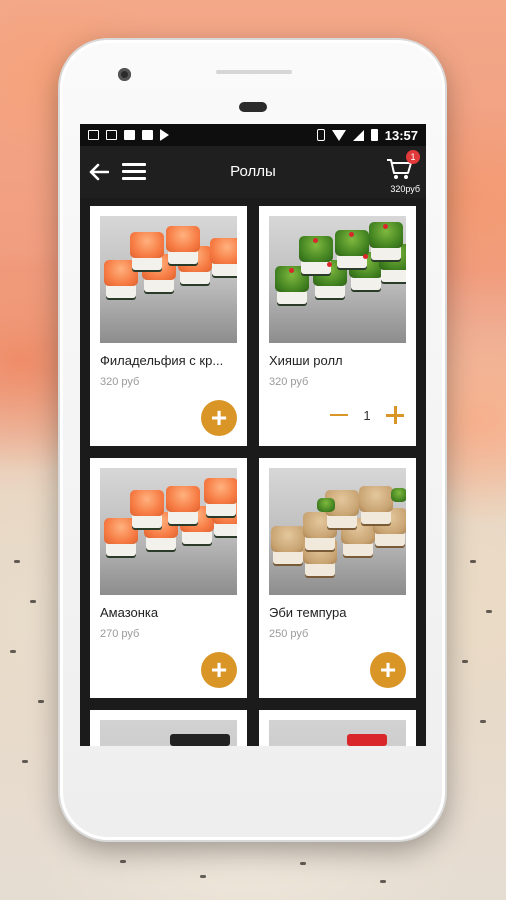 The height and width of the screenshot is (900, 506). I want to click on front-camera, so click(124, 74).